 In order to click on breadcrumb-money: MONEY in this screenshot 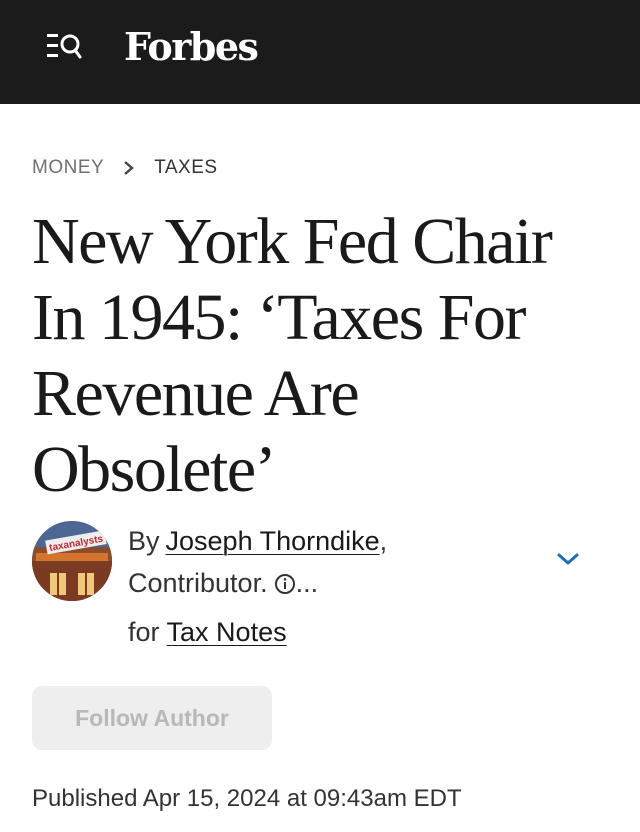, I will do `click(68, 168)`.